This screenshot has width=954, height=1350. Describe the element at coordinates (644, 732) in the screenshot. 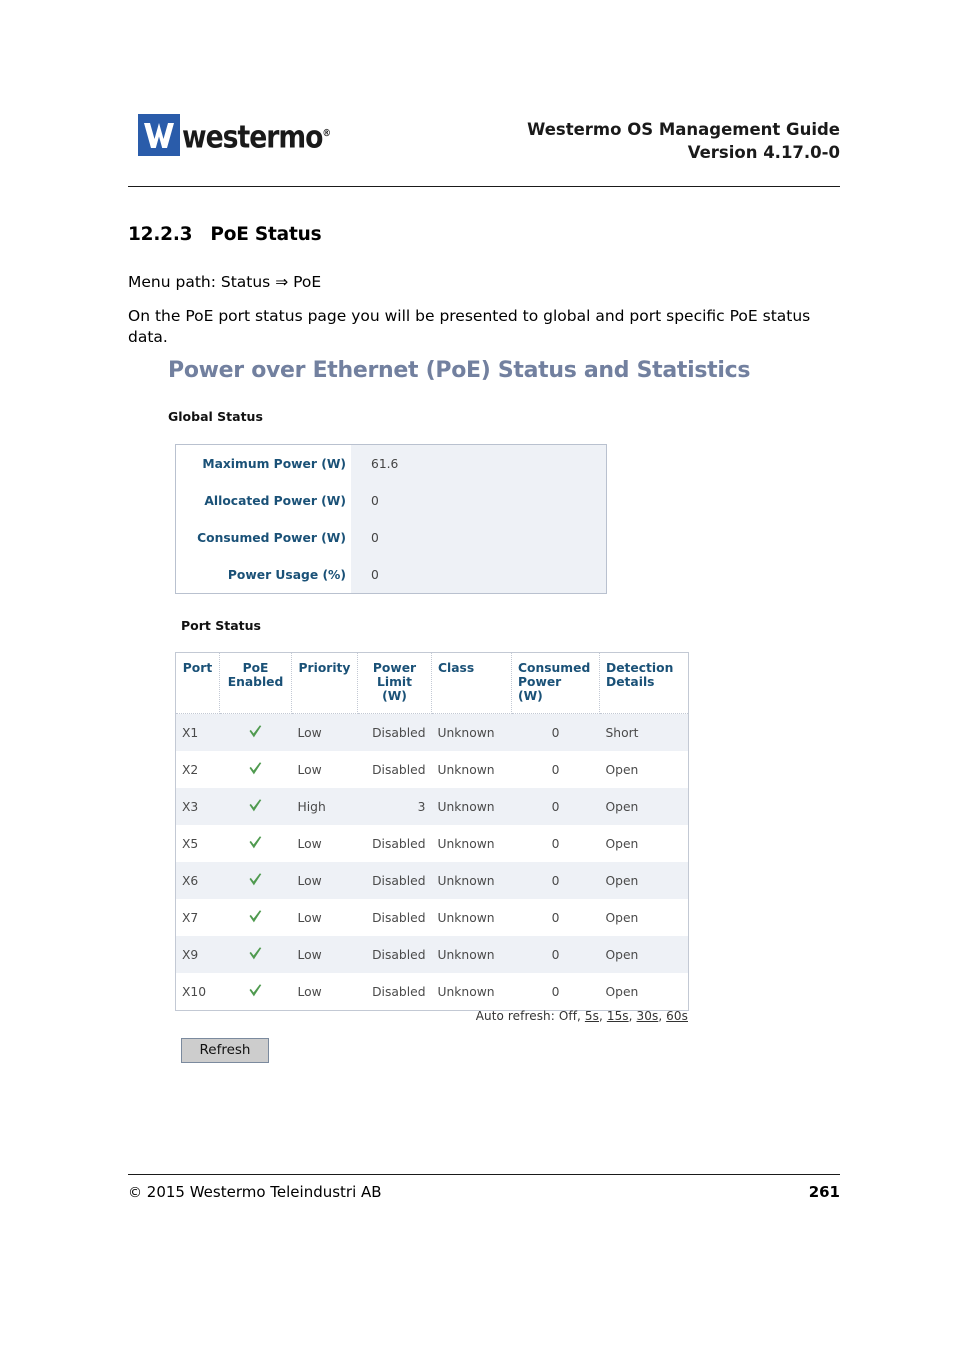

I see `cell-detection-details: Short` at that location.